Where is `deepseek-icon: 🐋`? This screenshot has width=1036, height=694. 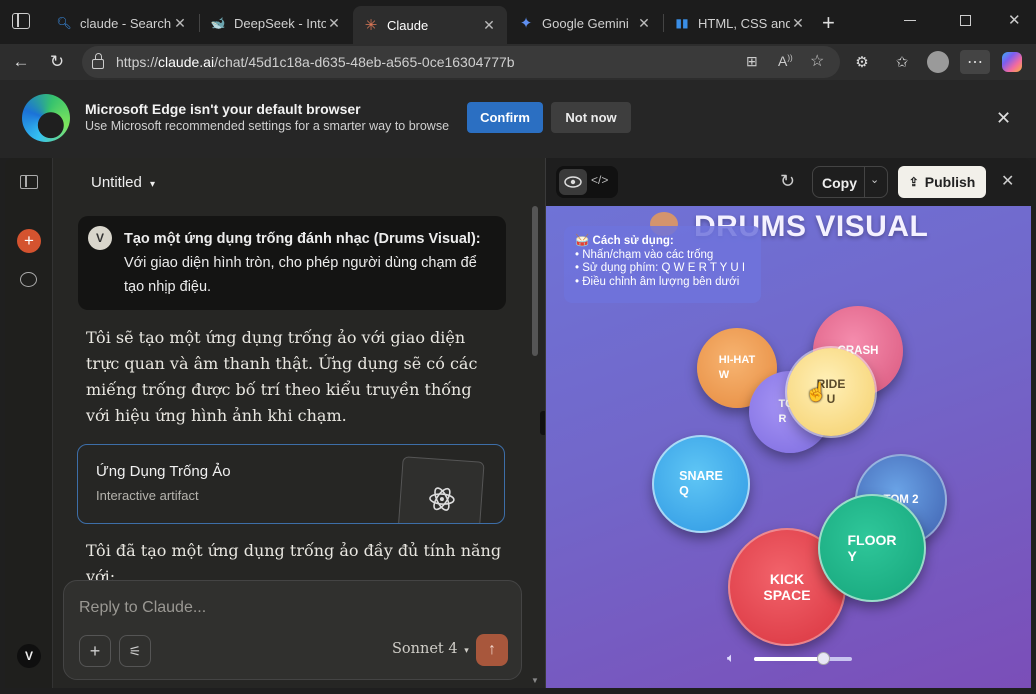 deepseek-icon: 🐋 is located at coordinates (218, 23).